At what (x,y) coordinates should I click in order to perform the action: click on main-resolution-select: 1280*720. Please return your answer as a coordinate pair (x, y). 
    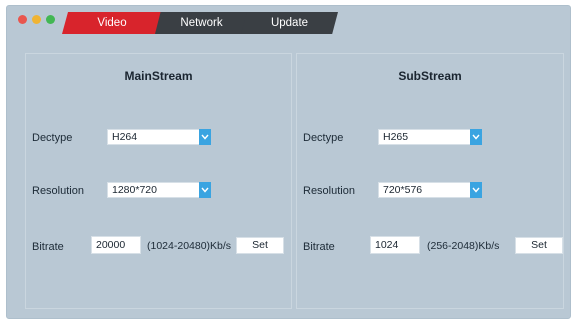
    Looking at the image, I should click on (159, 190).